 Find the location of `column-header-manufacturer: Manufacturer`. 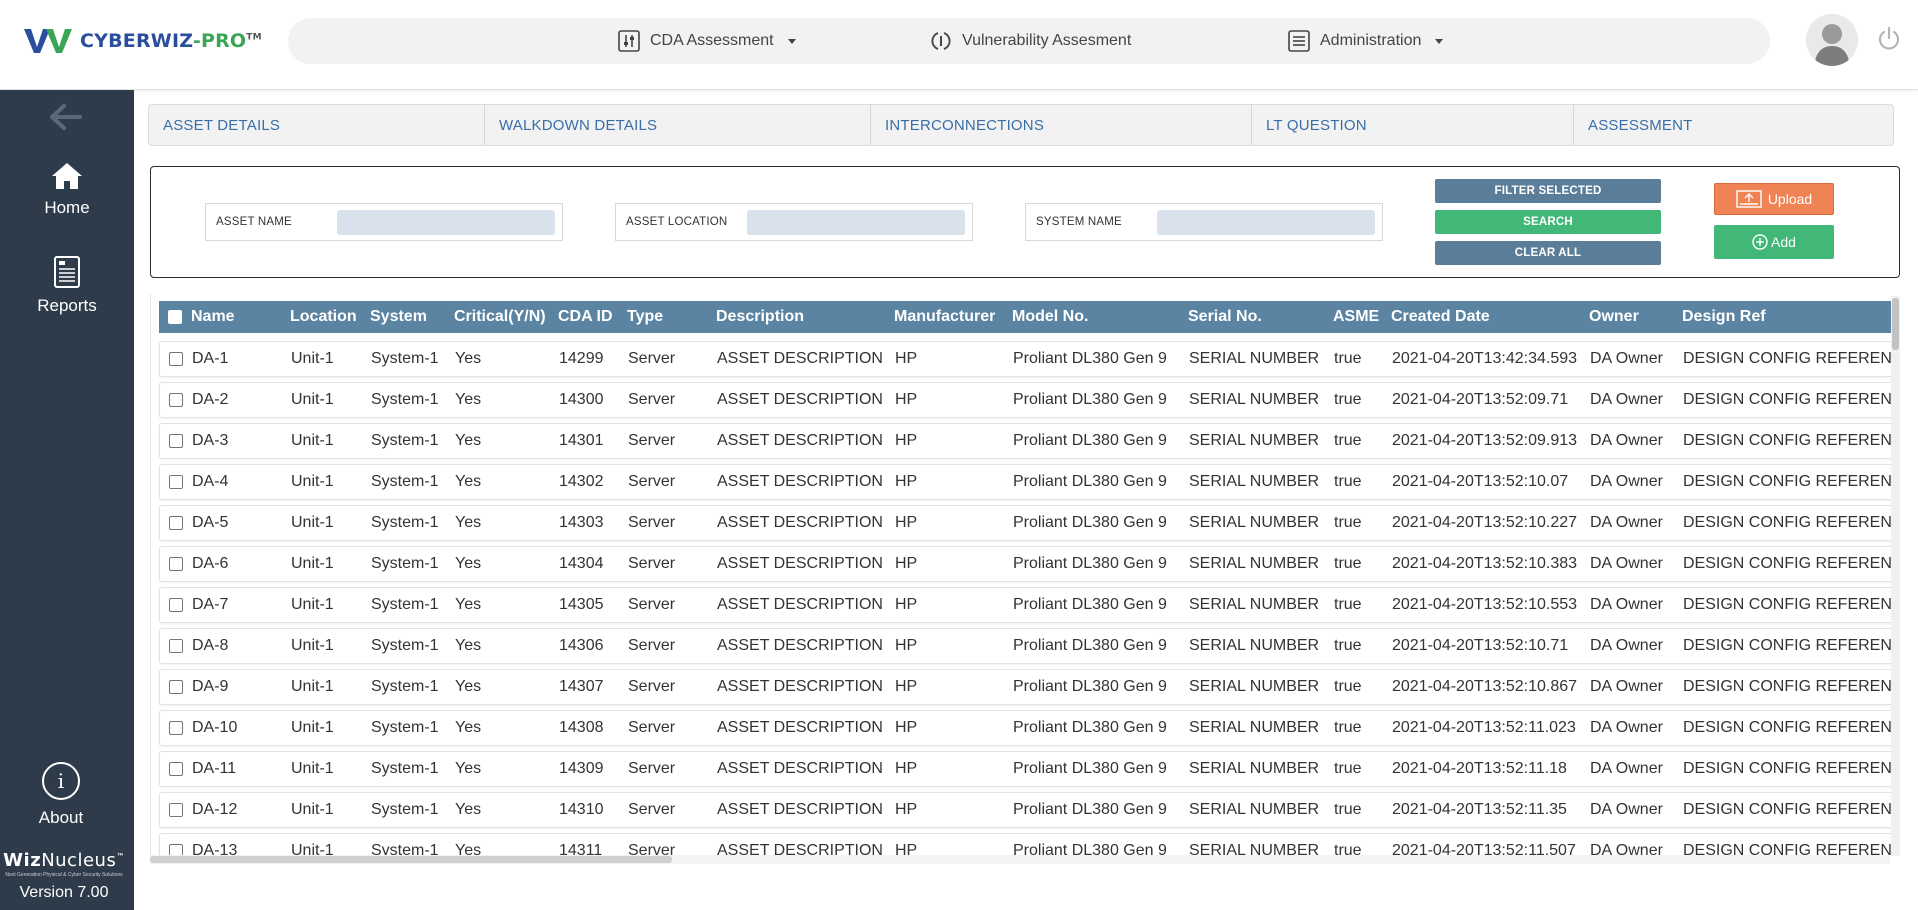

column-header-manufacturer: Manufacturer is located at coordinates (944, 317).